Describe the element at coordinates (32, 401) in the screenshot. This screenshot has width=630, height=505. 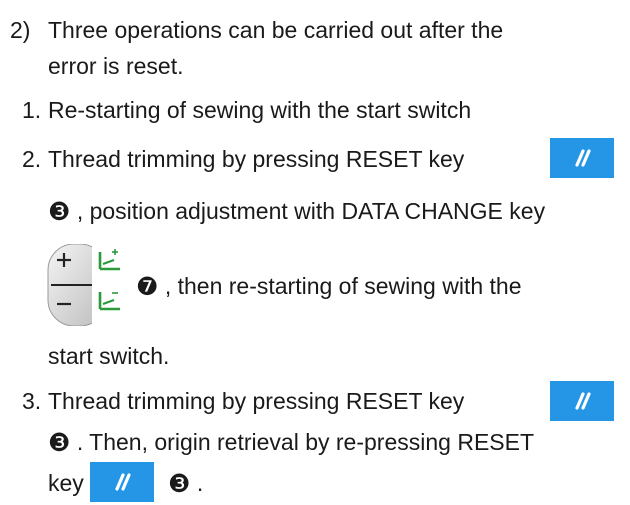
I see `option-3-marker: 3.` at that location.